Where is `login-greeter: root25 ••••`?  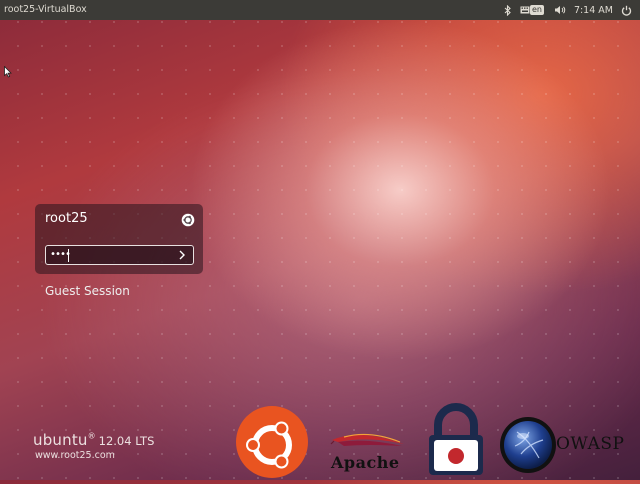
login-greeter: root25 •••• is located at coordinates (119, 239).